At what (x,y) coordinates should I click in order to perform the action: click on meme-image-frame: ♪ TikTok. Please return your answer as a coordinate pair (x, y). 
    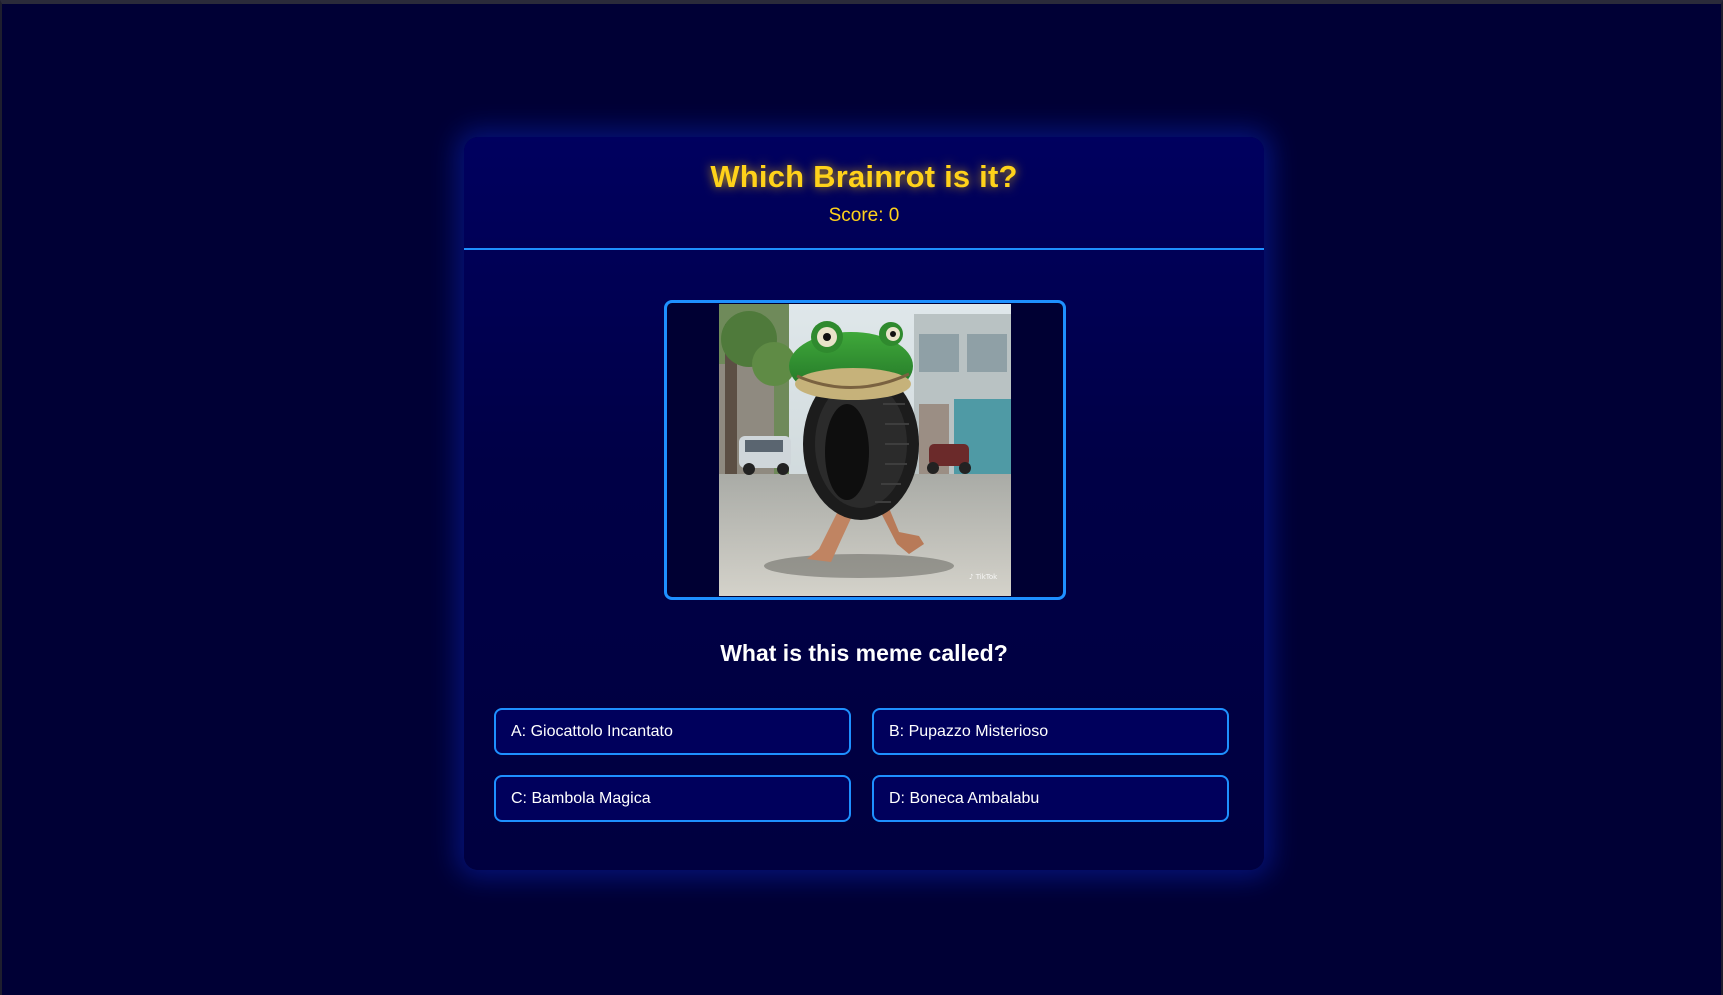
    Looking at the image, I should click on (865, 450).